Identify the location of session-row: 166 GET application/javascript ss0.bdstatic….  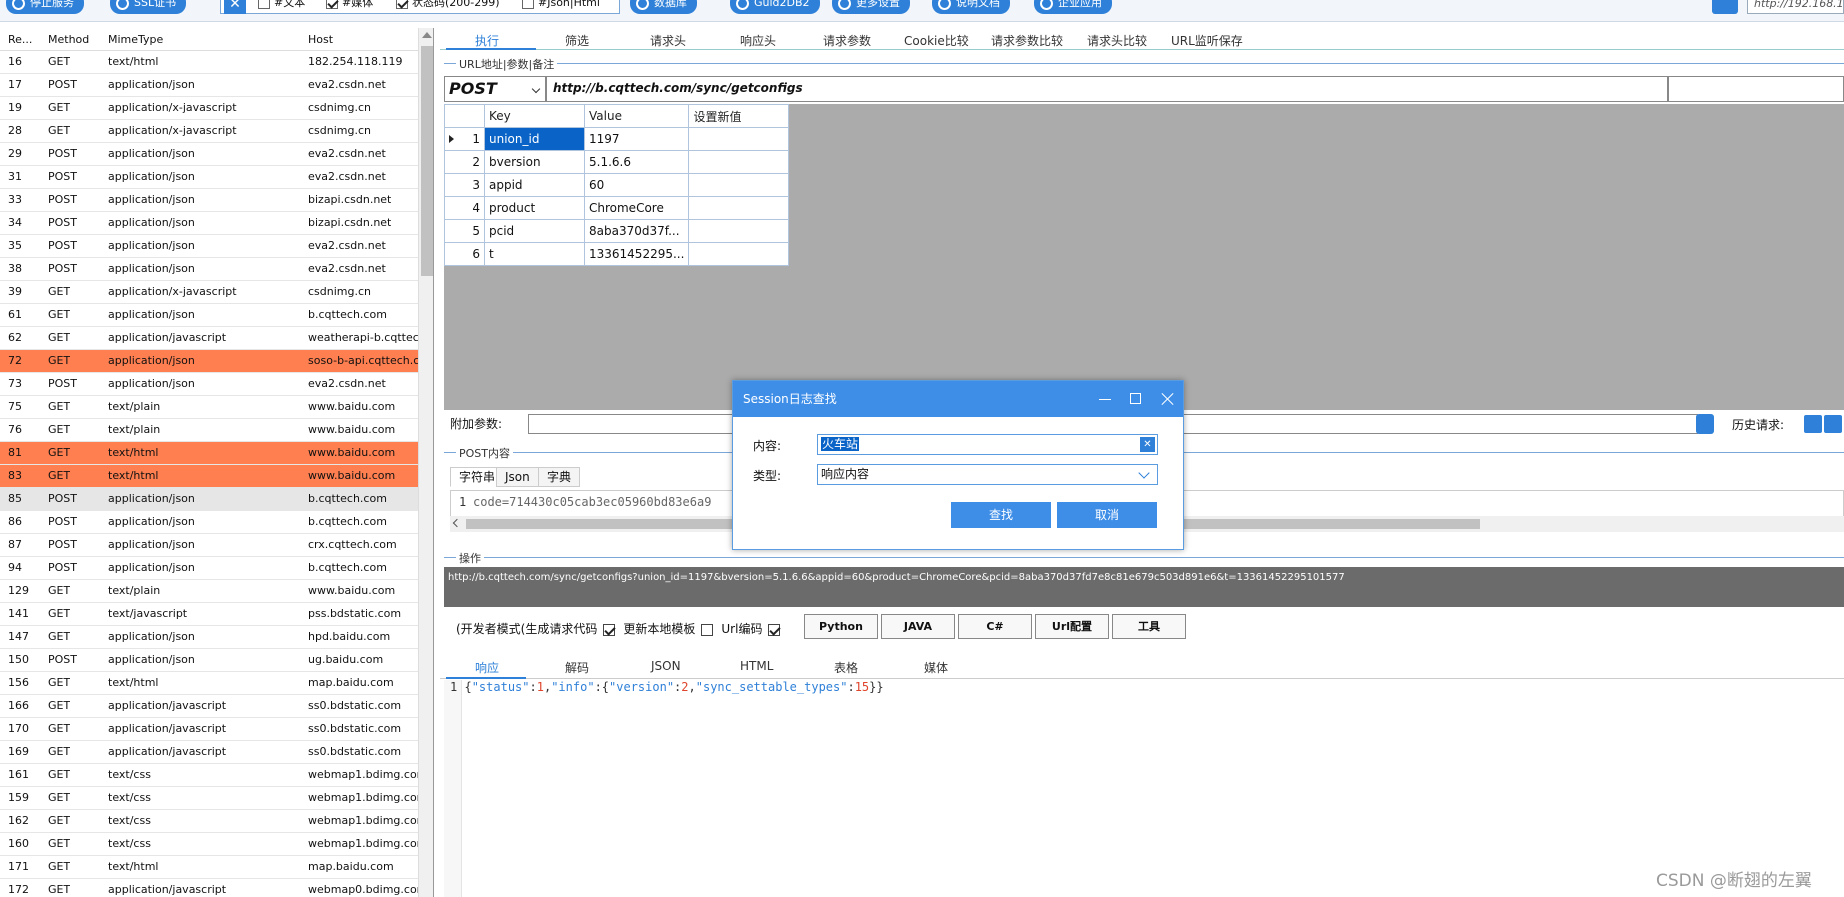
(209, 706).